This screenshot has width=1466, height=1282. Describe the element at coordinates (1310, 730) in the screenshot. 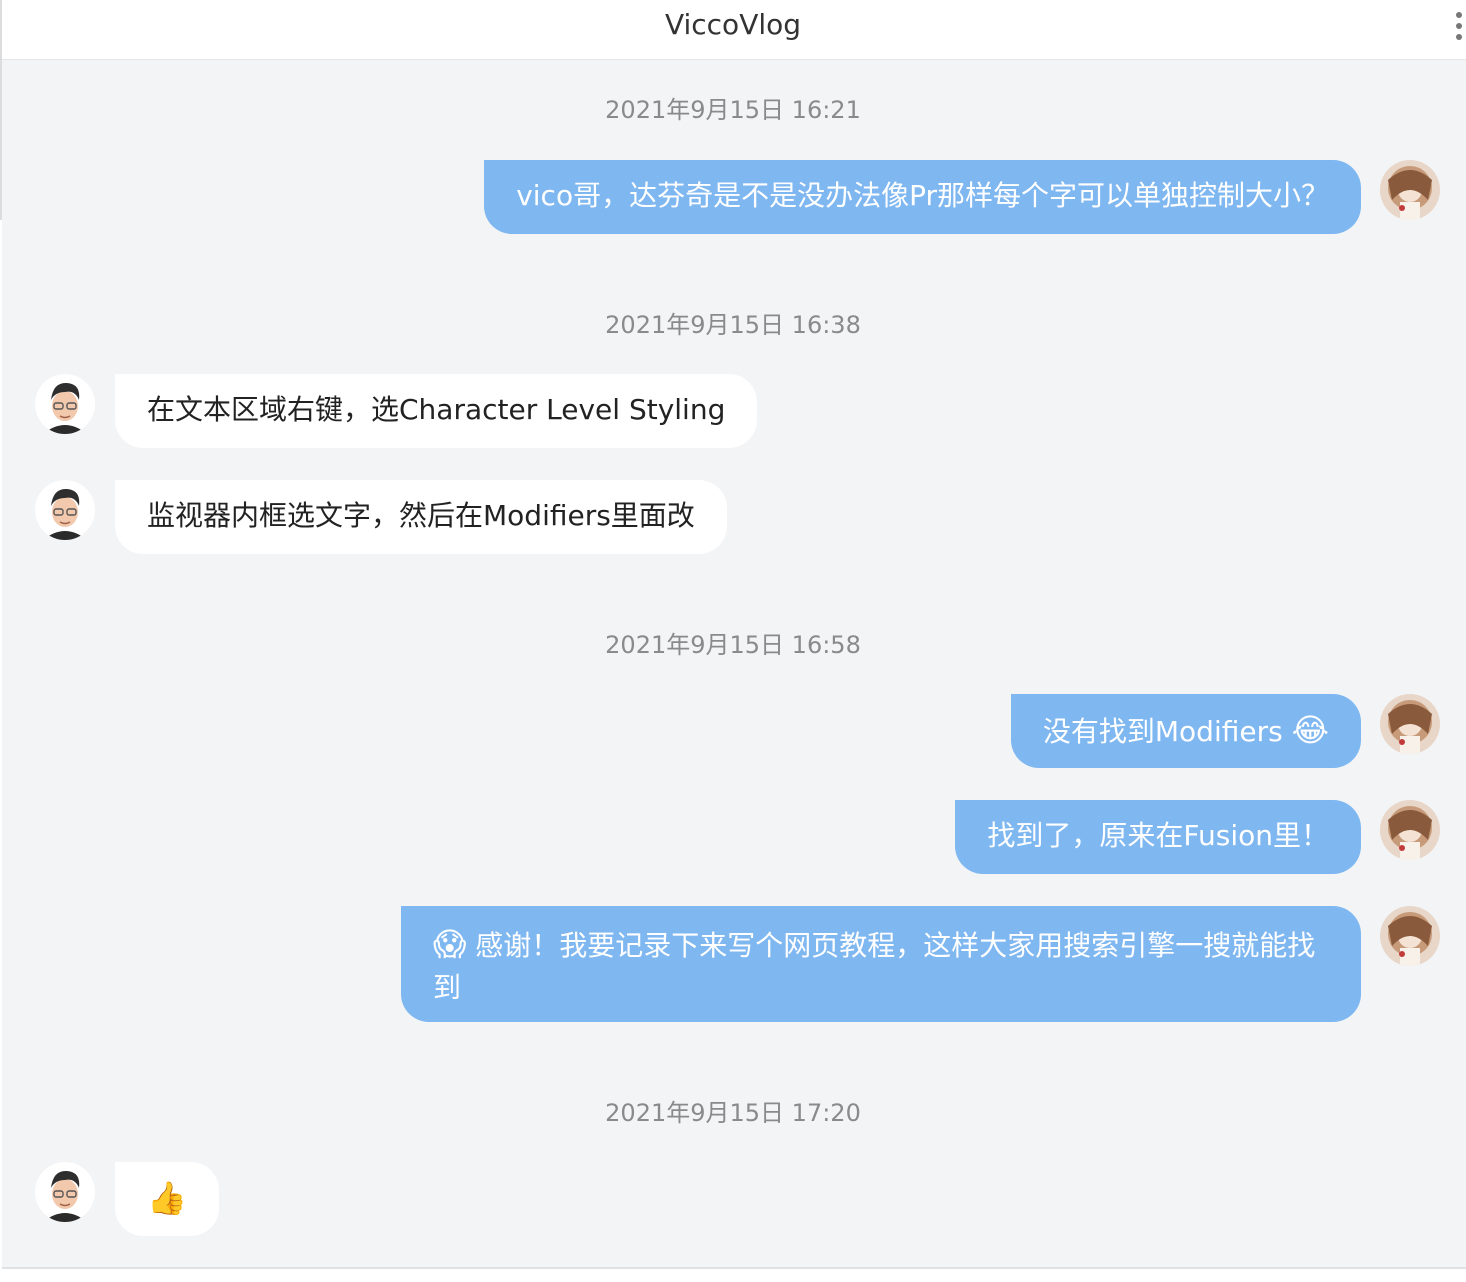

I see `laughing-tears-emoji-icon: 😂` at that location.